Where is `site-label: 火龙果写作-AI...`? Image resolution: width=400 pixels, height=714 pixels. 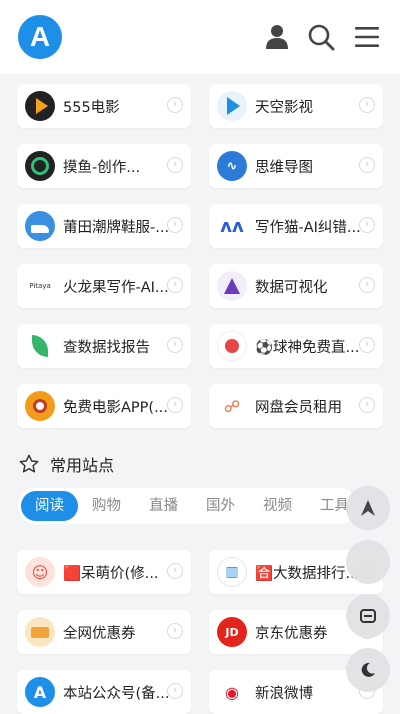
site-label: 火龙果写作-AI... is located at coordinates (116, 287).